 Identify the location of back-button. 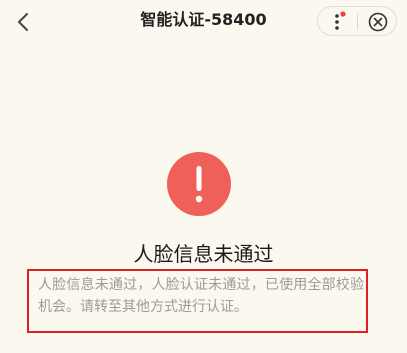
(24, 22).